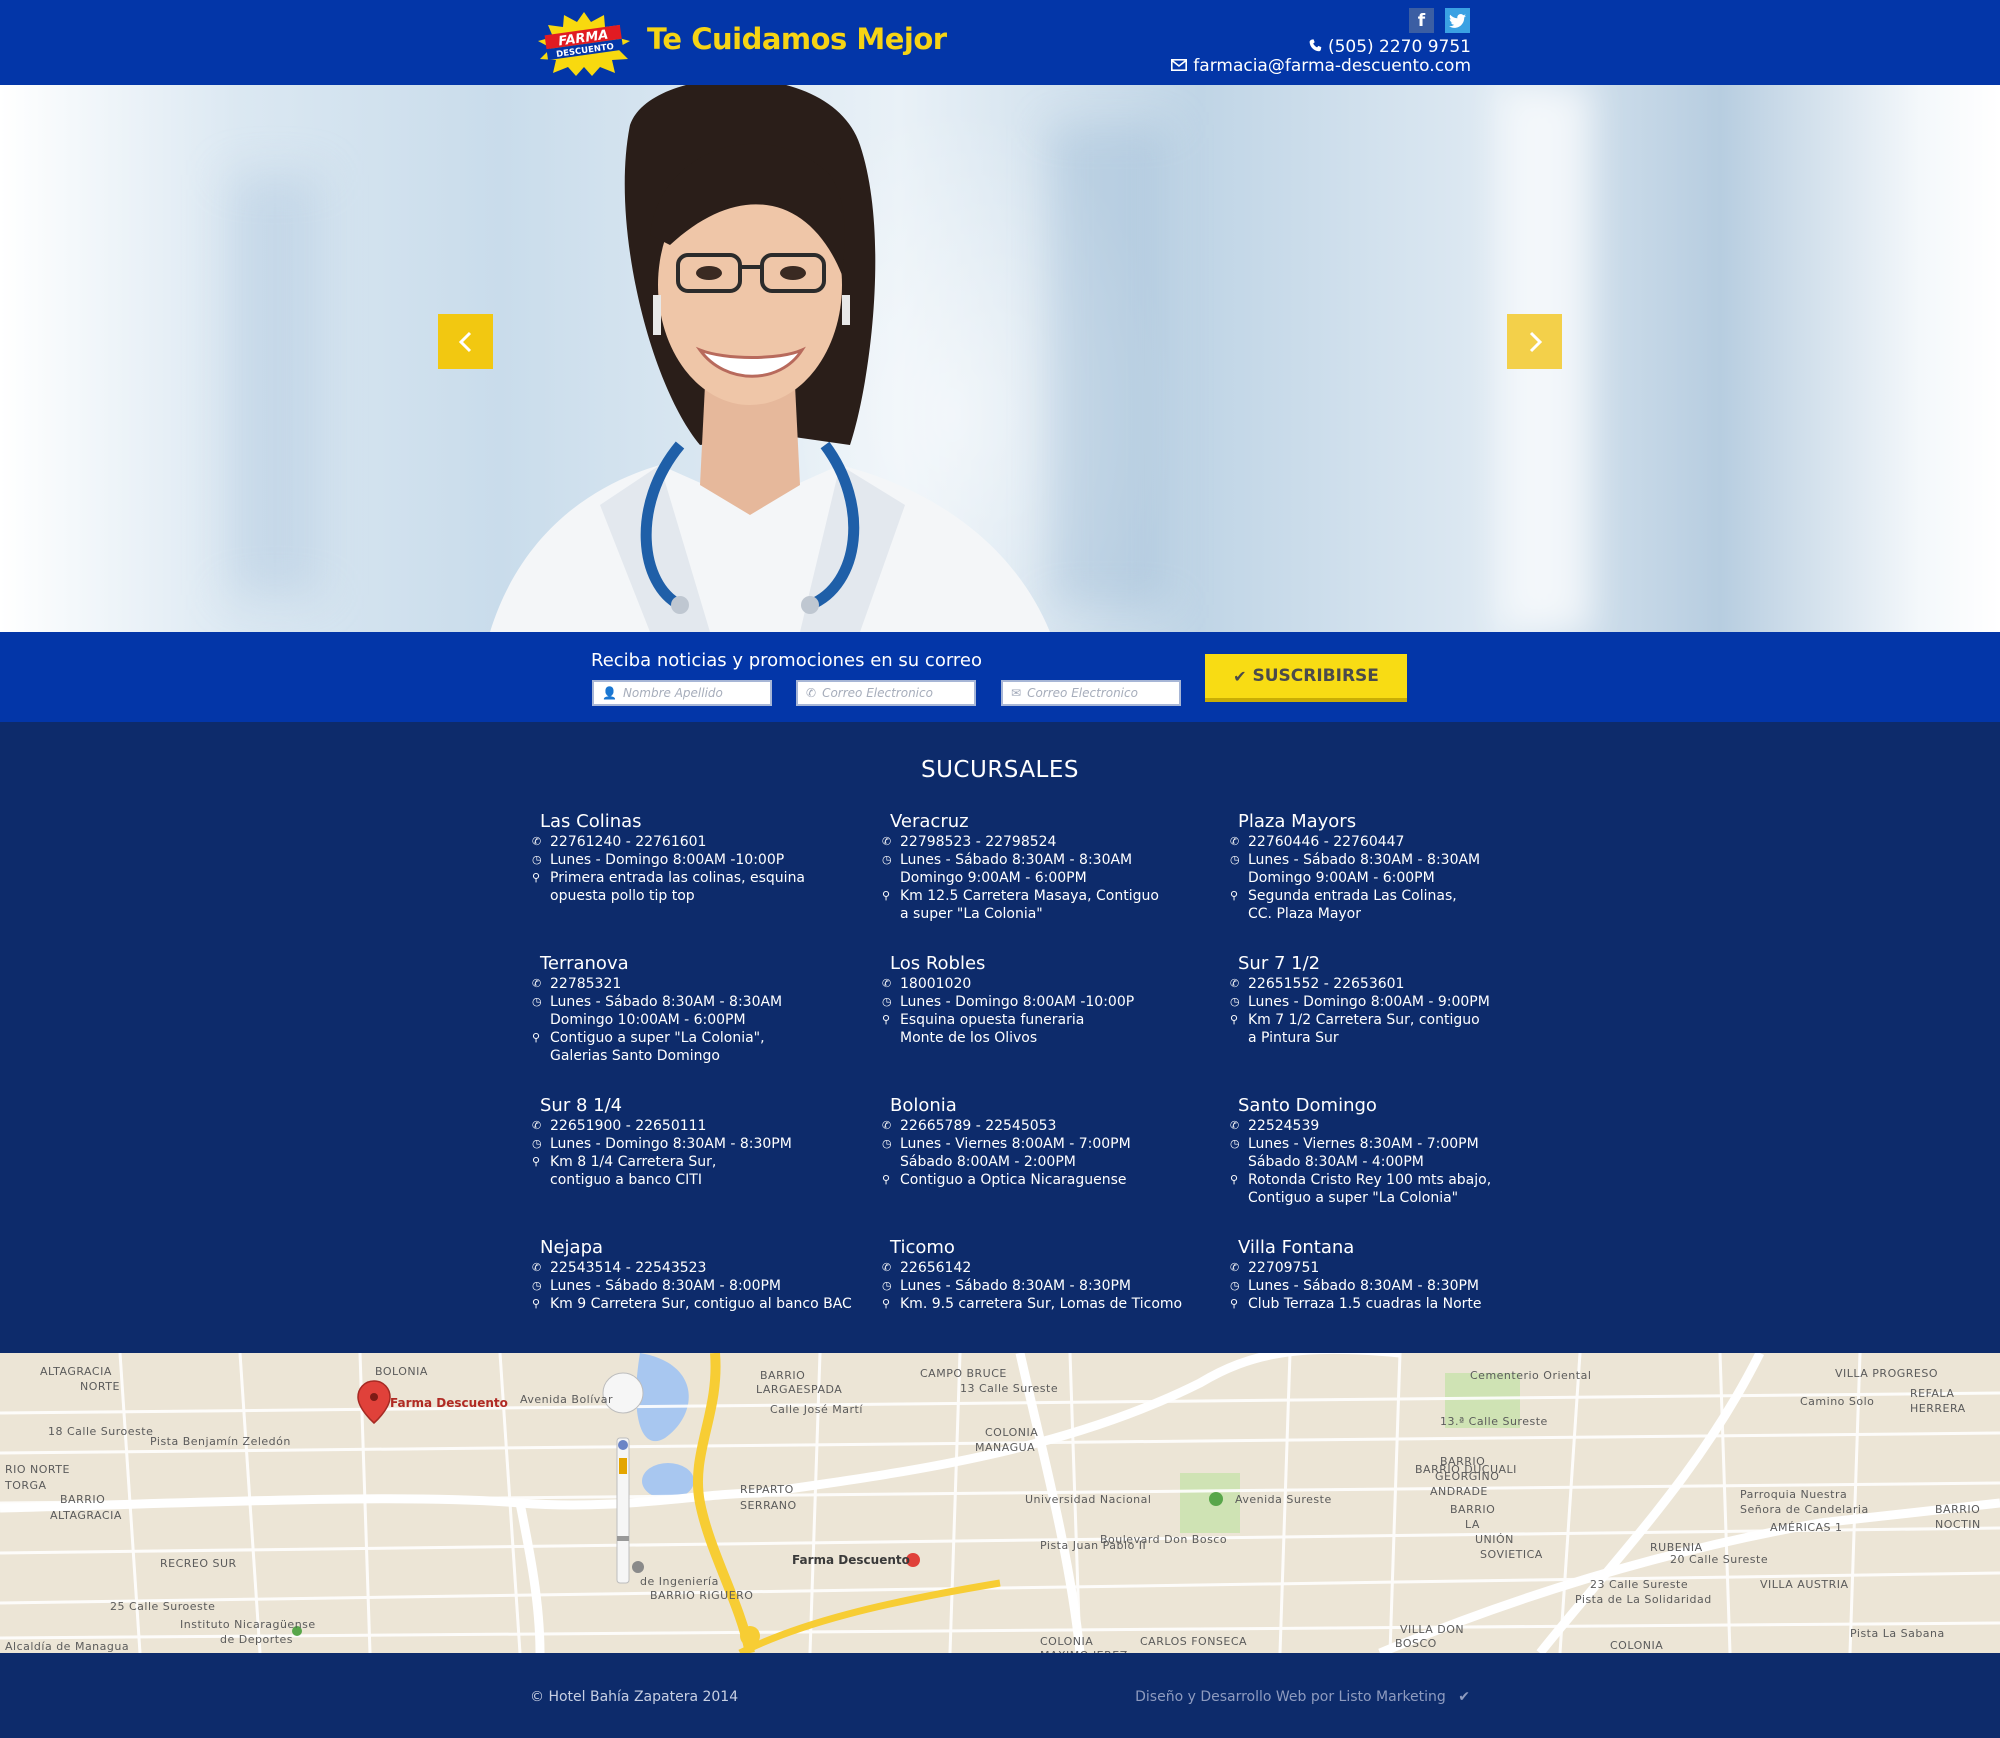 The width and height of the screenshot is (2000, 1738). I want to click on map-street-label: Pista de La Solidaridad, so click(1643, 1599).